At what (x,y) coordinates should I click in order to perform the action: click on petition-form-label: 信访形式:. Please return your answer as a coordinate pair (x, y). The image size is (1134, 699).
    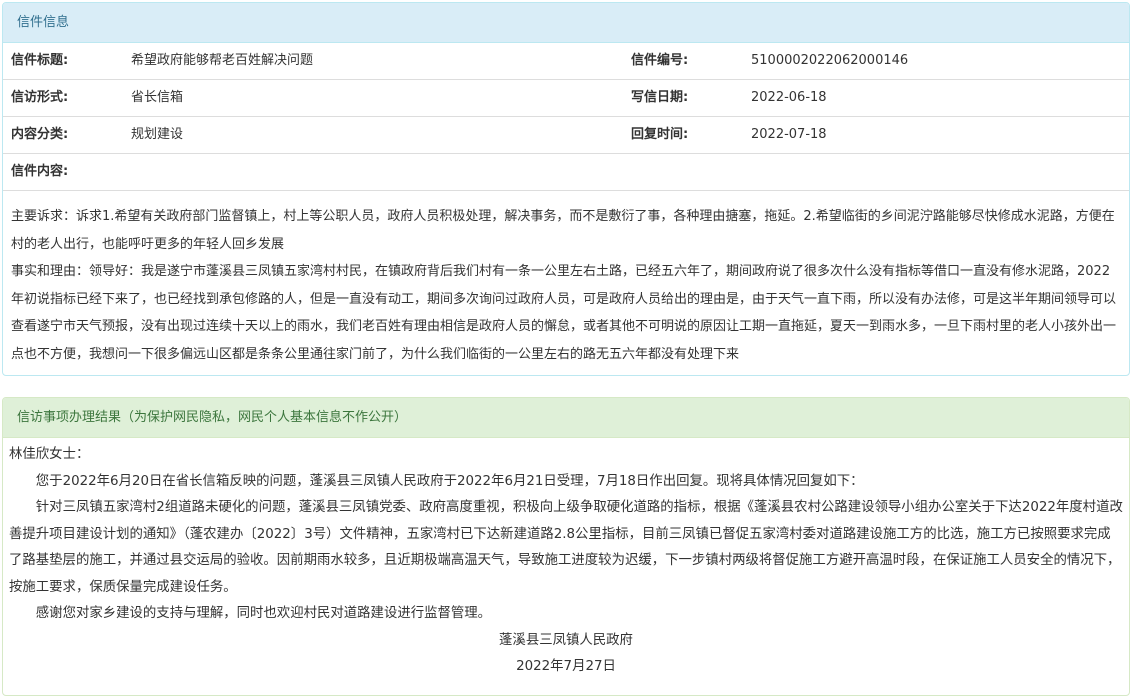
    Looking at the image, I should click on (40, 97).